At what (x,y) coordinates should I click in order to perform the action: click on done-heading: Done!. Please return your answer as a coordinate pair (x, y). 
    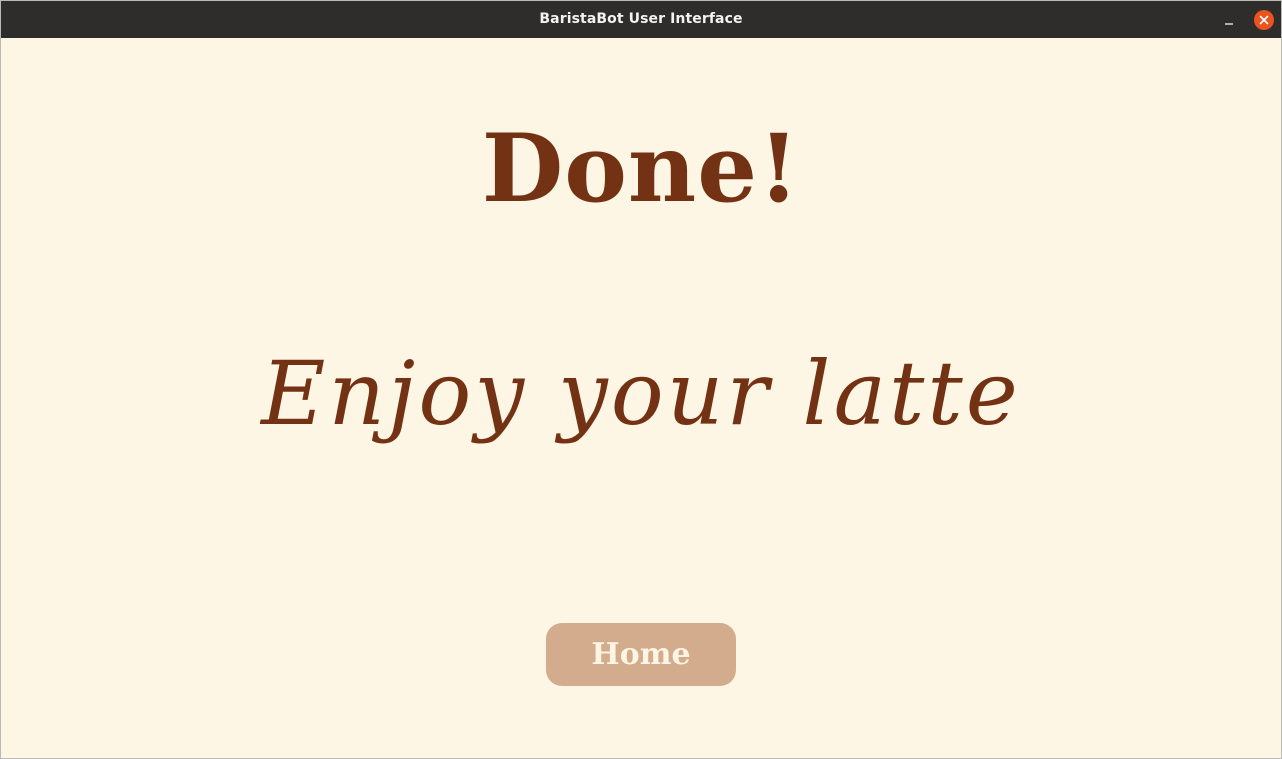
    Looking at the image, I should click on (641, 169).